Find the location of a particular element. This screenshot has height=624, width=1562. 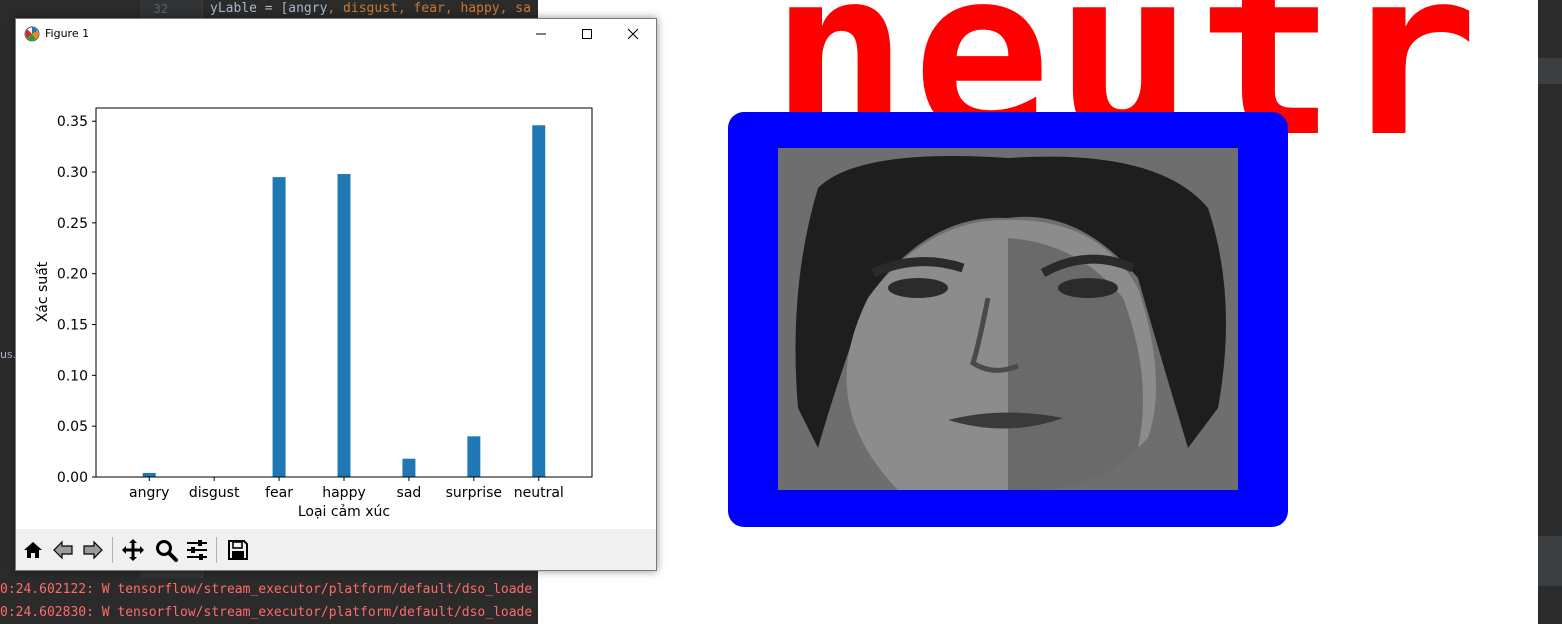

configure-subplots-icon is located at coordinates (197, 550).